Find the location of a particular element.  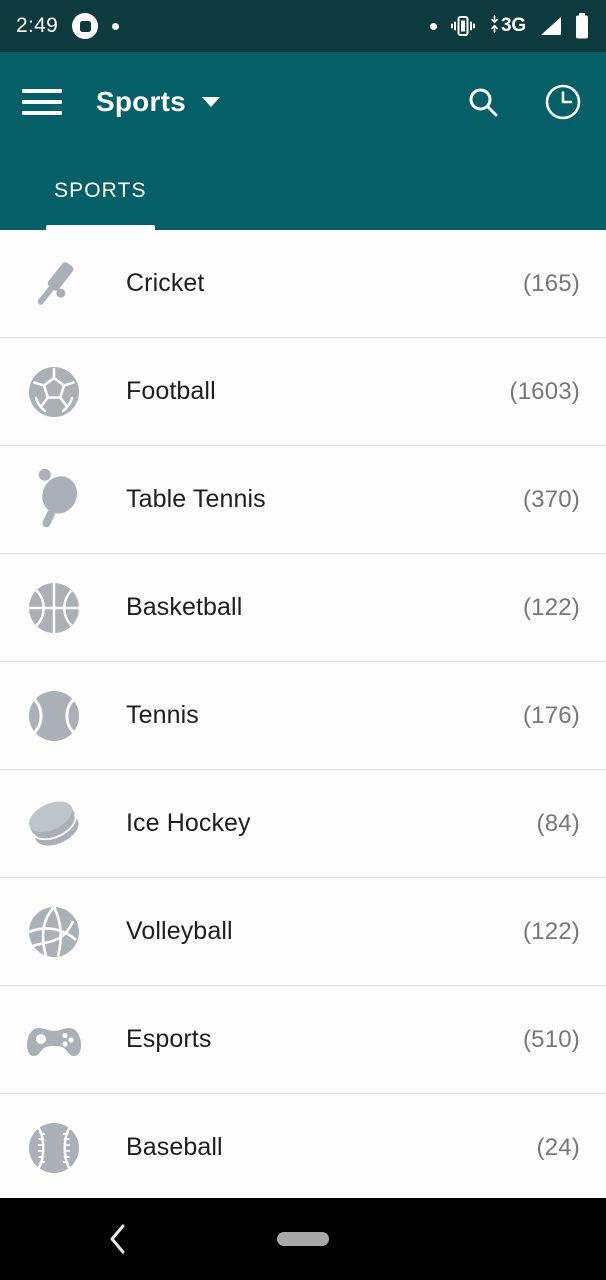

basketball-icon is located at coordinates (54, 608).